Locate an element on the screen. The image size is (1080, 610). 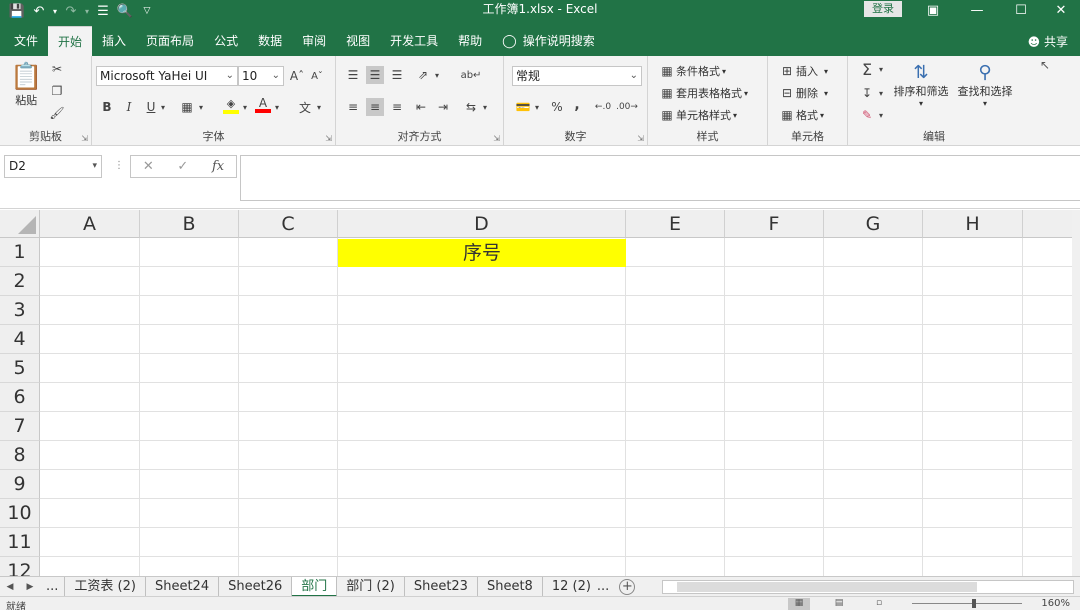
currency-dropdown-icon: ▾ is located at coordinates (537, 107).